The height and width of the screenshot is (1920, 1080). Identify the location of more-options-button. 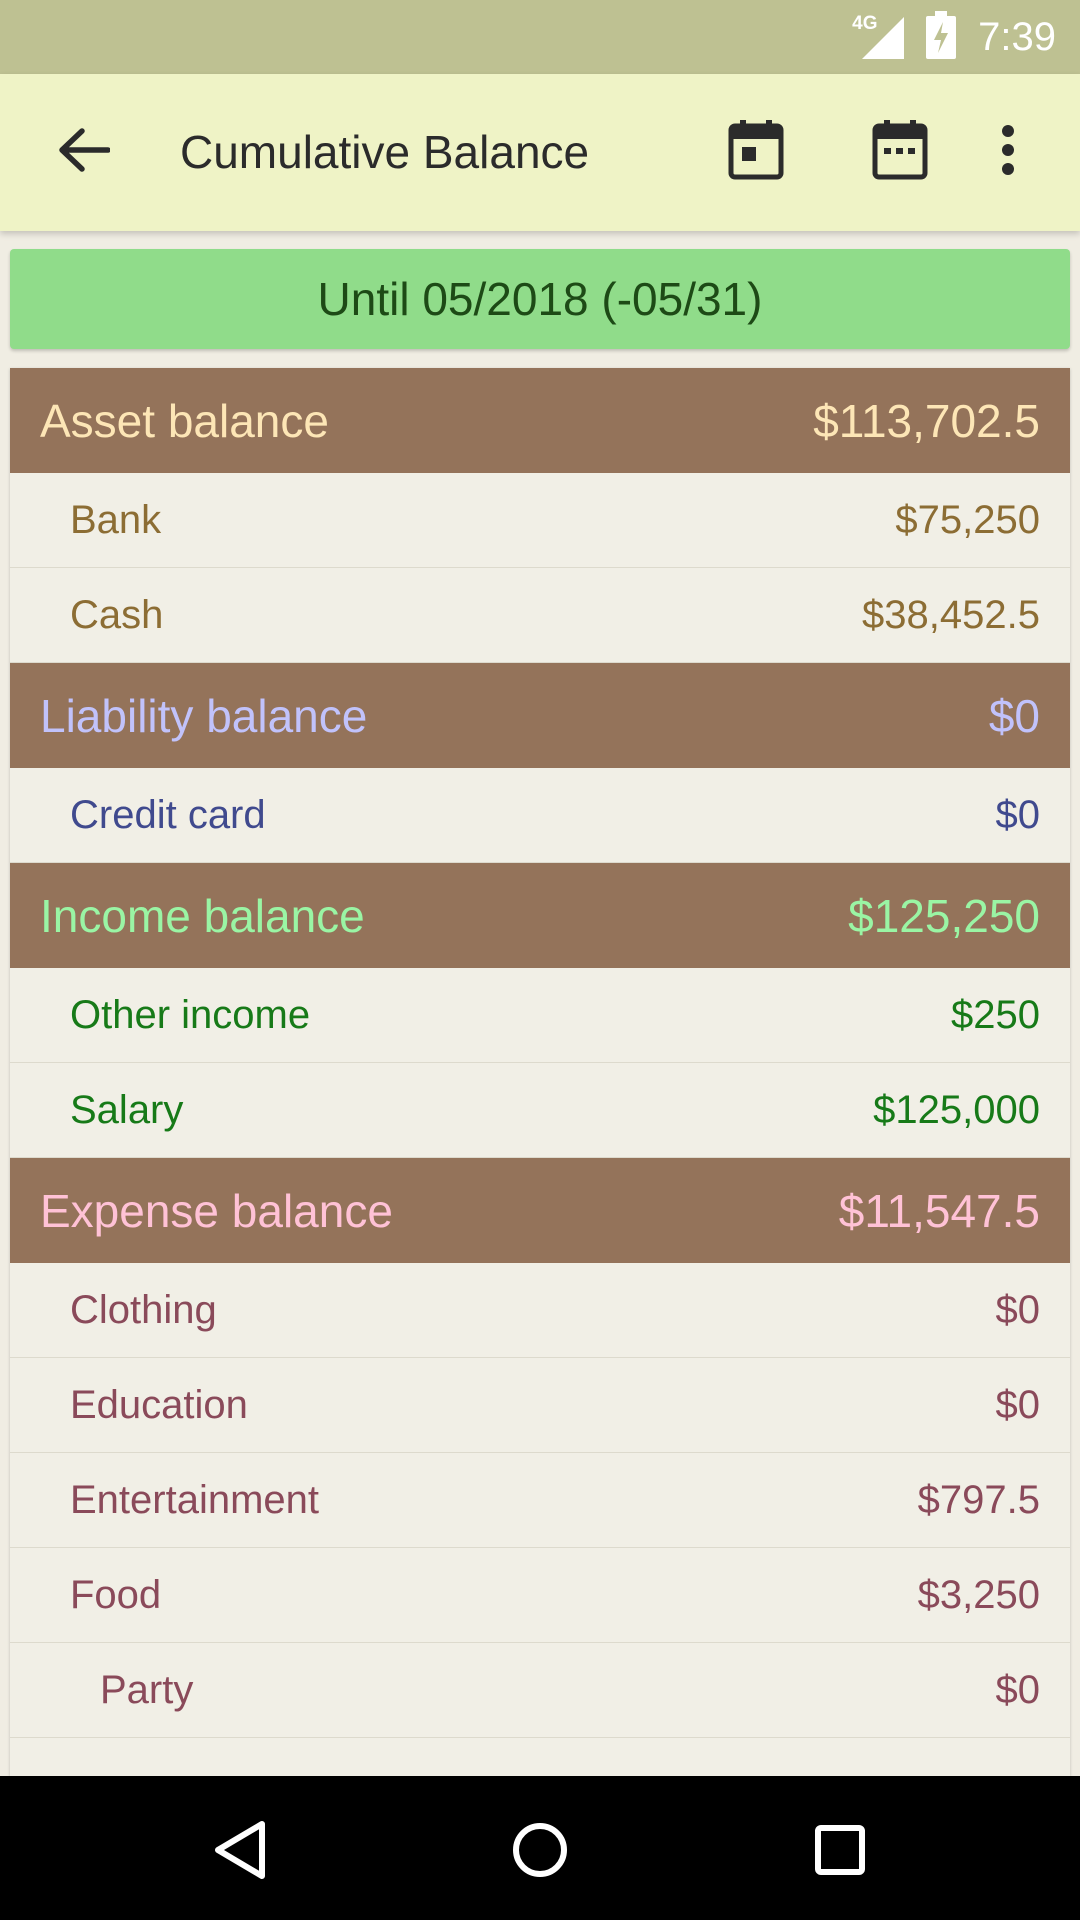
(1008, 152).